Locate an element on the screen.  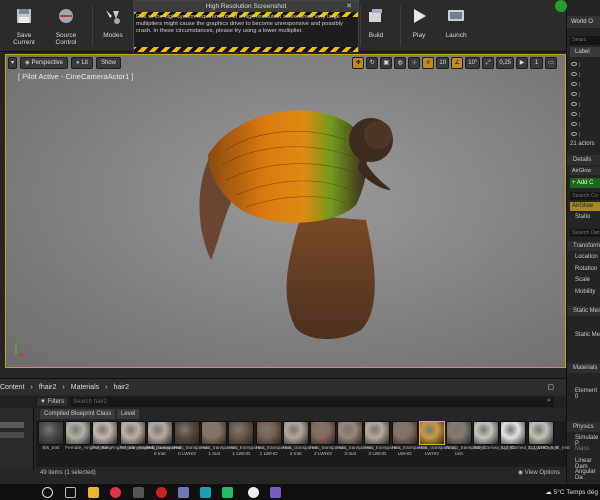
asset-tile: Hair_transparenc 2 Inst is located at coordinates (301, 444).